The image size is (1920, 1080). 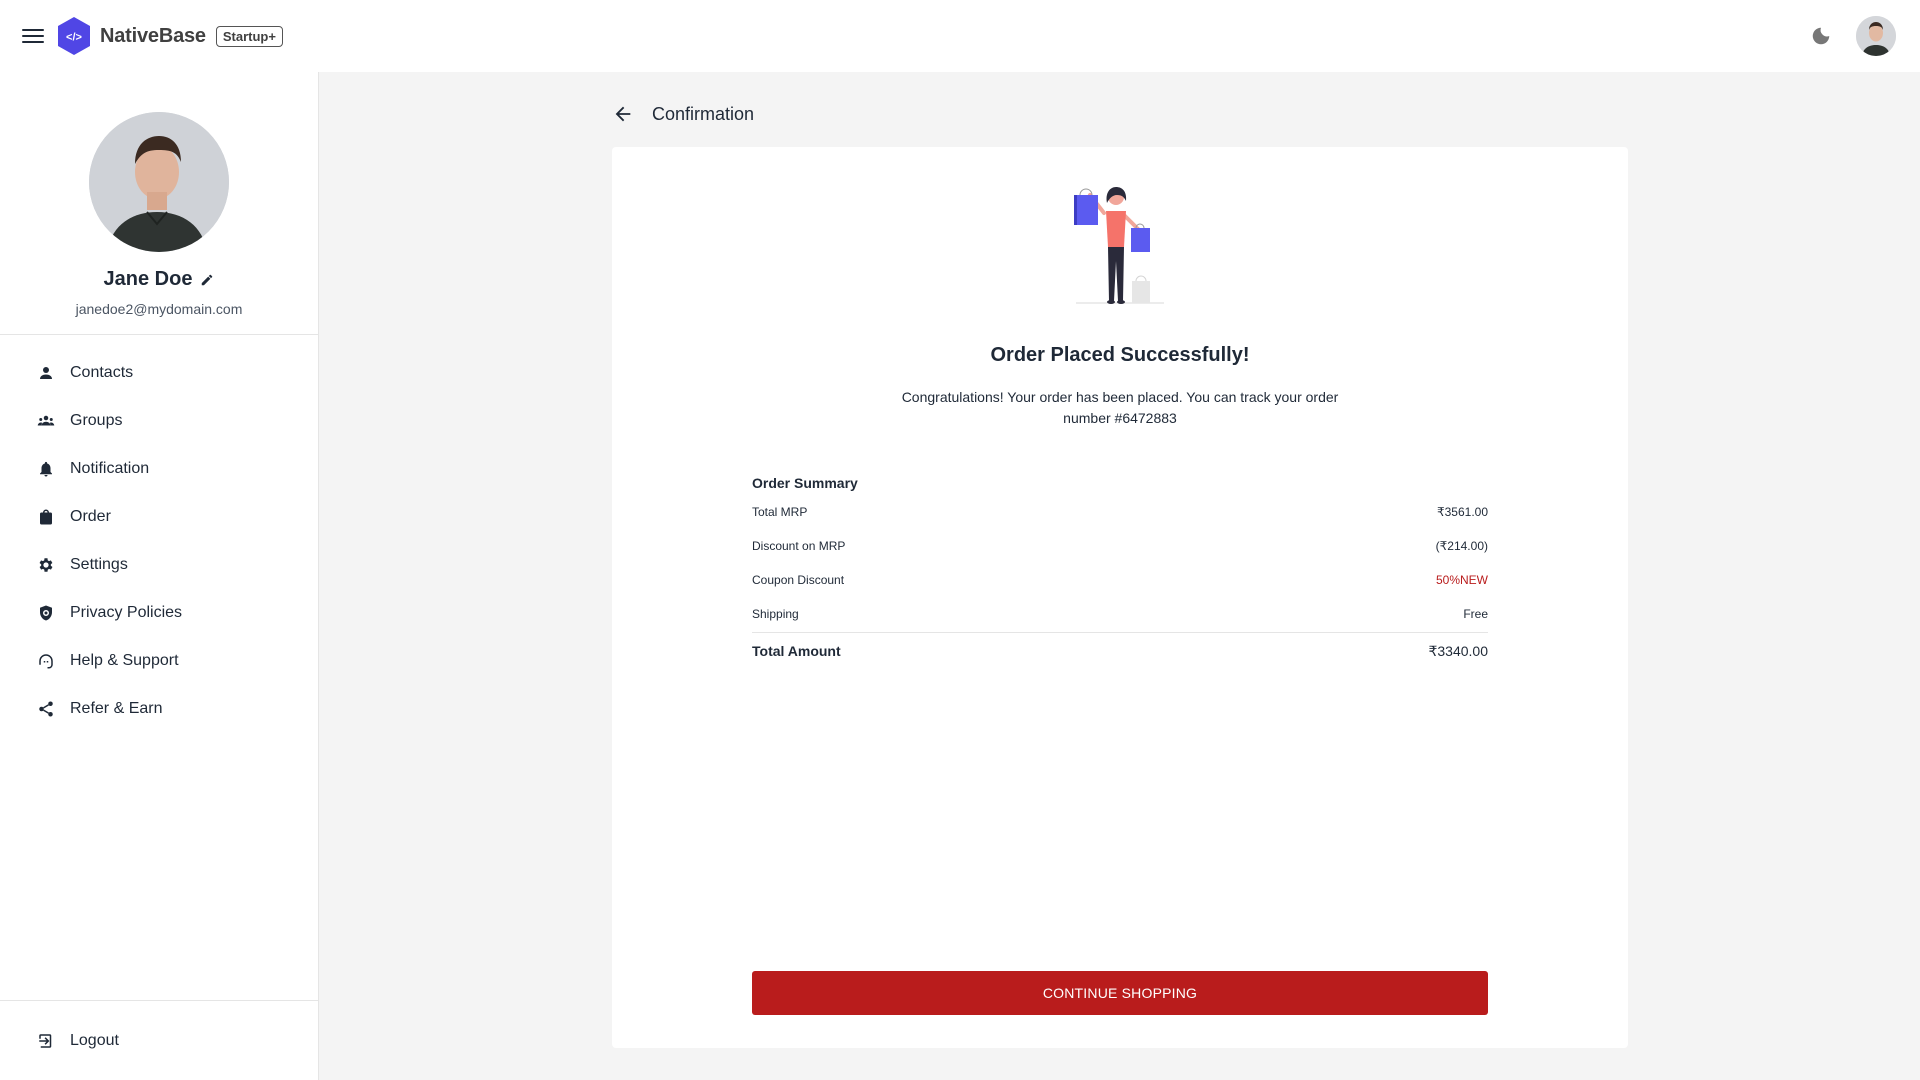 What do you see at coordinates (159, 565) in the screenshot?
I see `sidebar-item-settings: Settings` at bounding box center [159, 565].